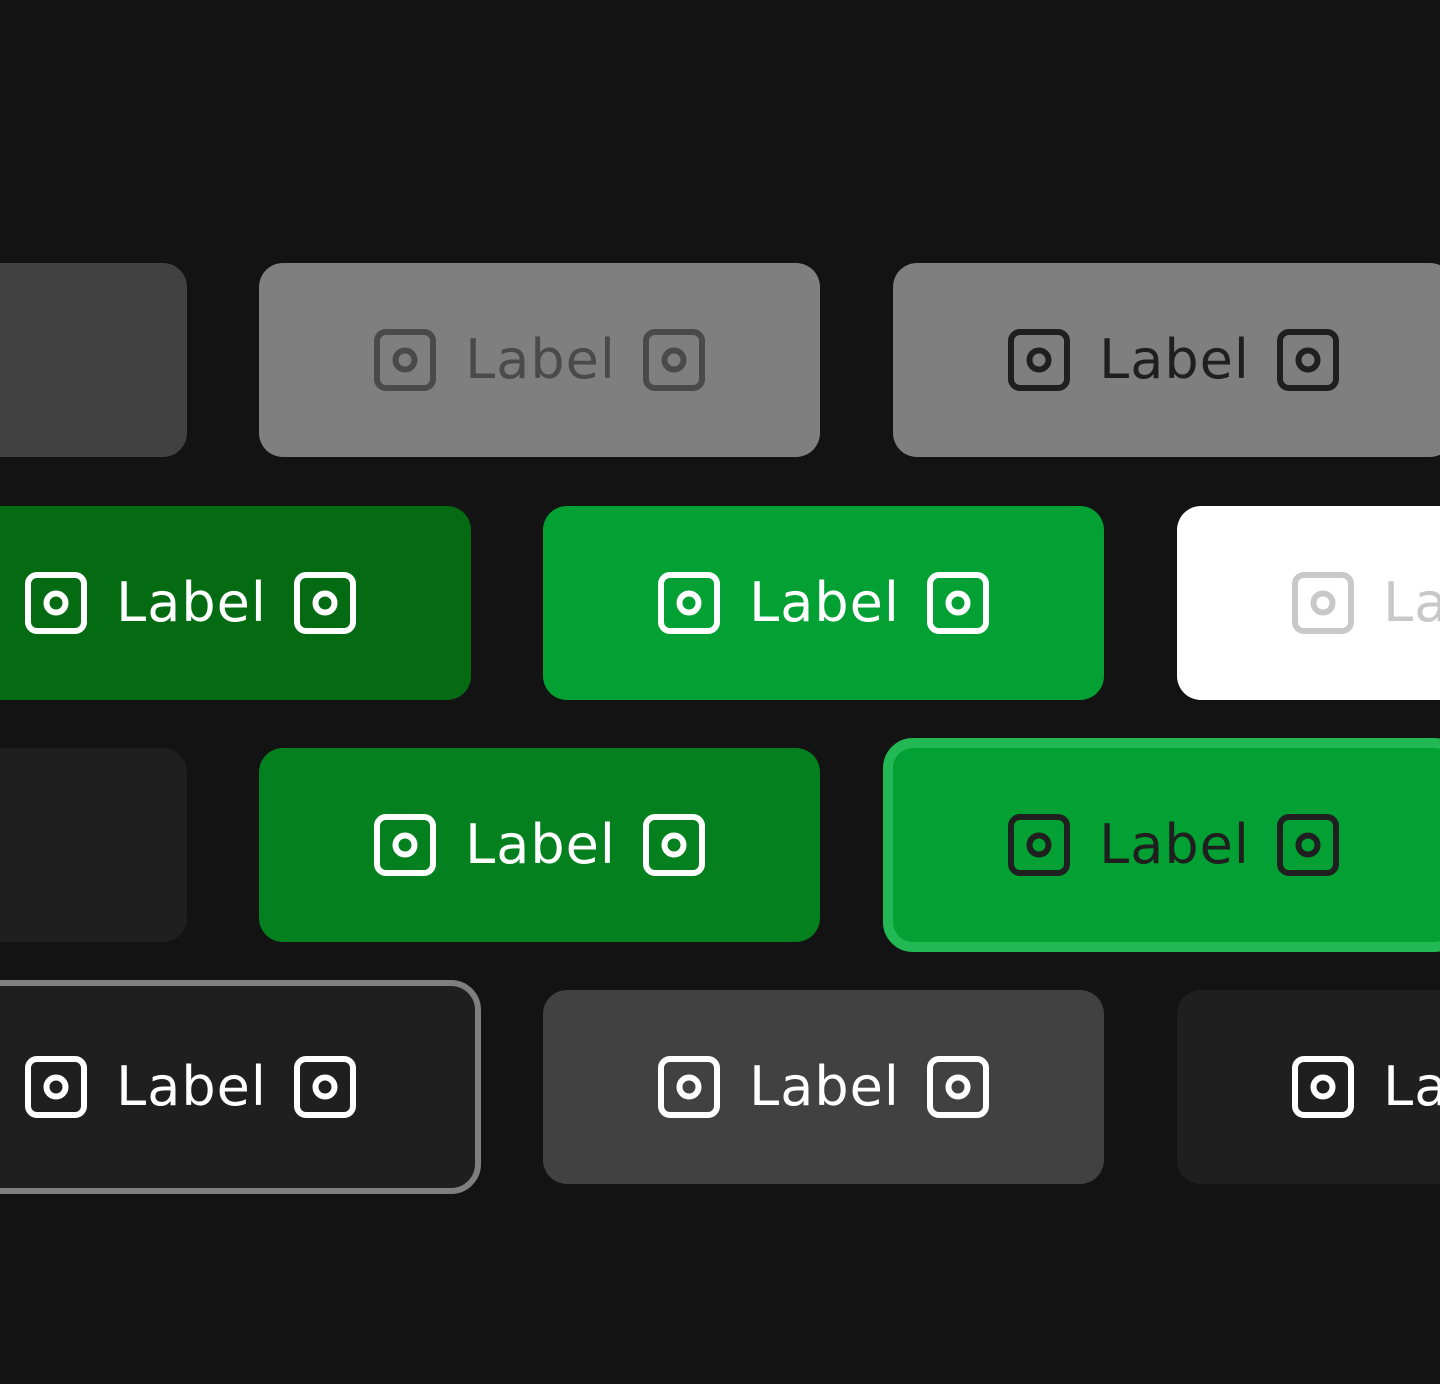 The image size is (1440, 1384). I want to click on button-primary: Label, so click(823, 603).